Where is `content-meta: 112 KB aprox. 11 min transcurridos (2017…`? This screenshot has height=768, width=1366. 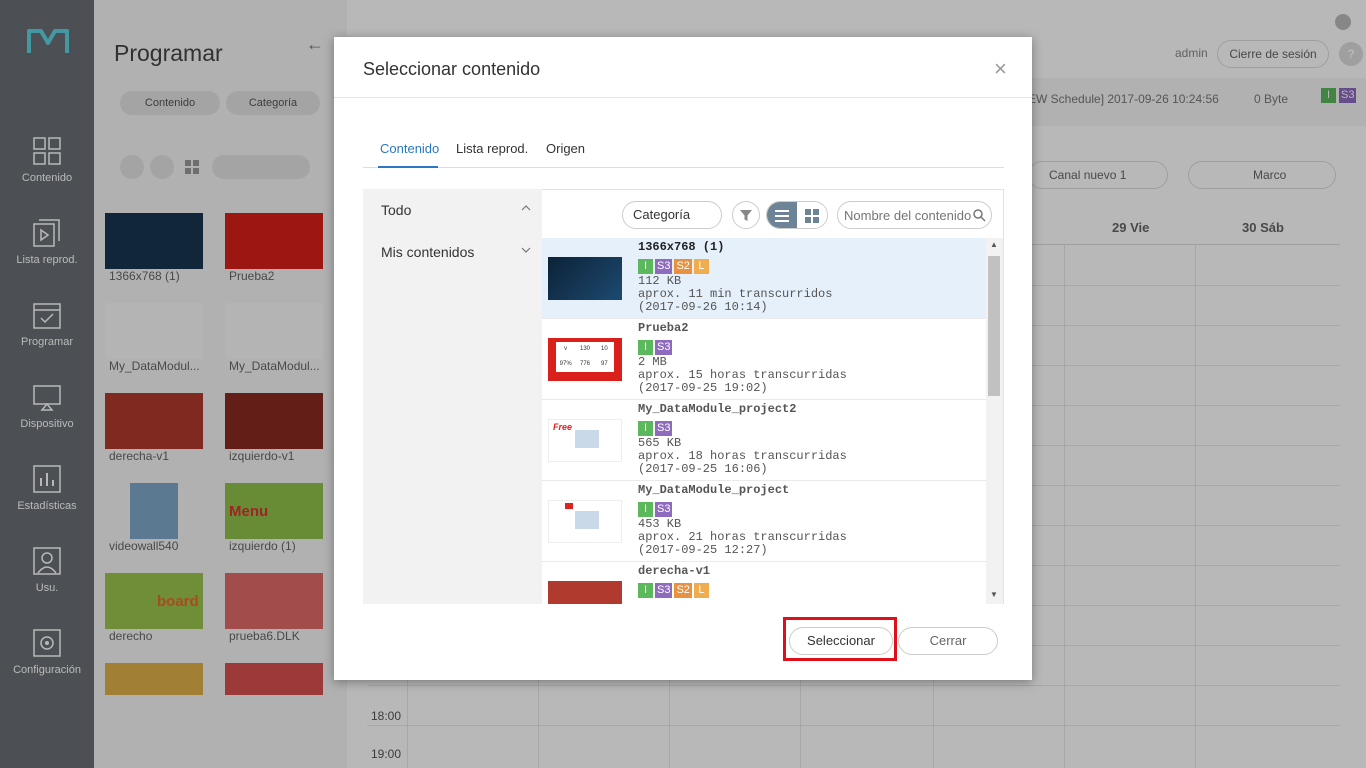 content-meta: 112 KB aprox. 11 min transcurridos (2017… is located at coordinates (735, 294).